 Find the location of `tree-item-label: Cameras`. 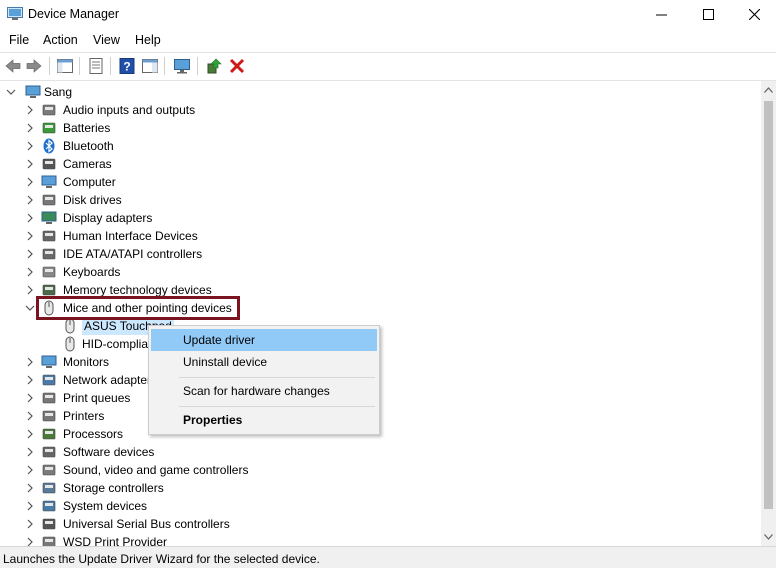

tree-item-label: Cameras is located at coordinates (87, 164).